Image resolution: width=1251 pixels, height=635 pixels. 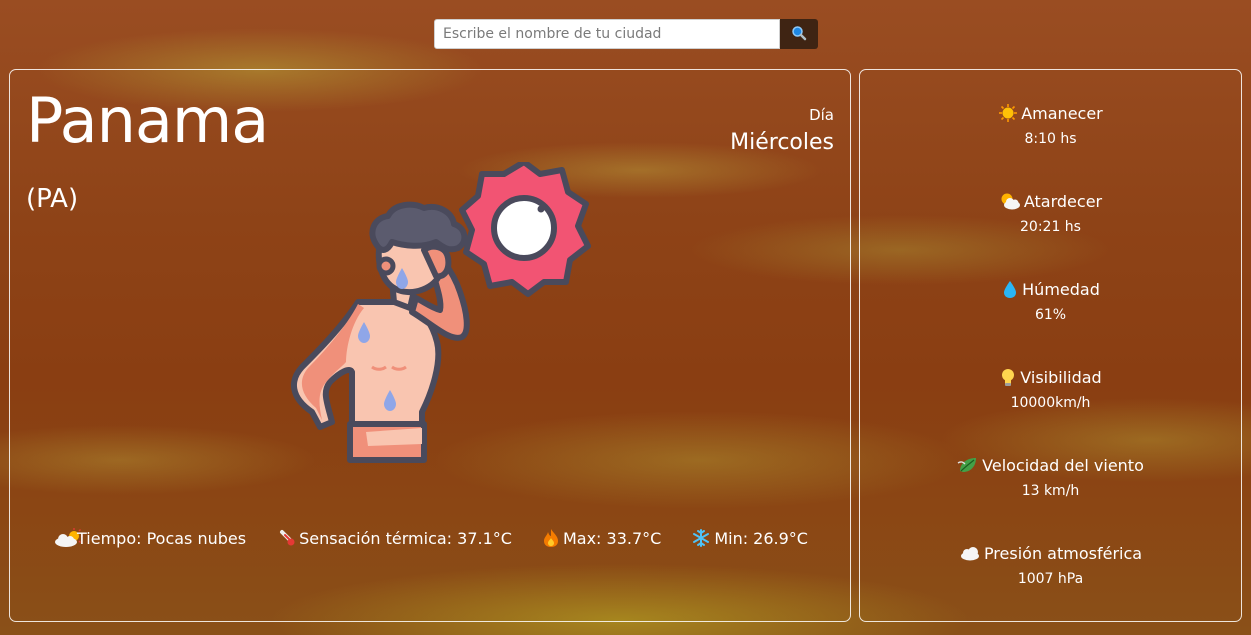 I want to click on detail-visibilidad-label: Visibilidad, so click(x=1061, y=377).